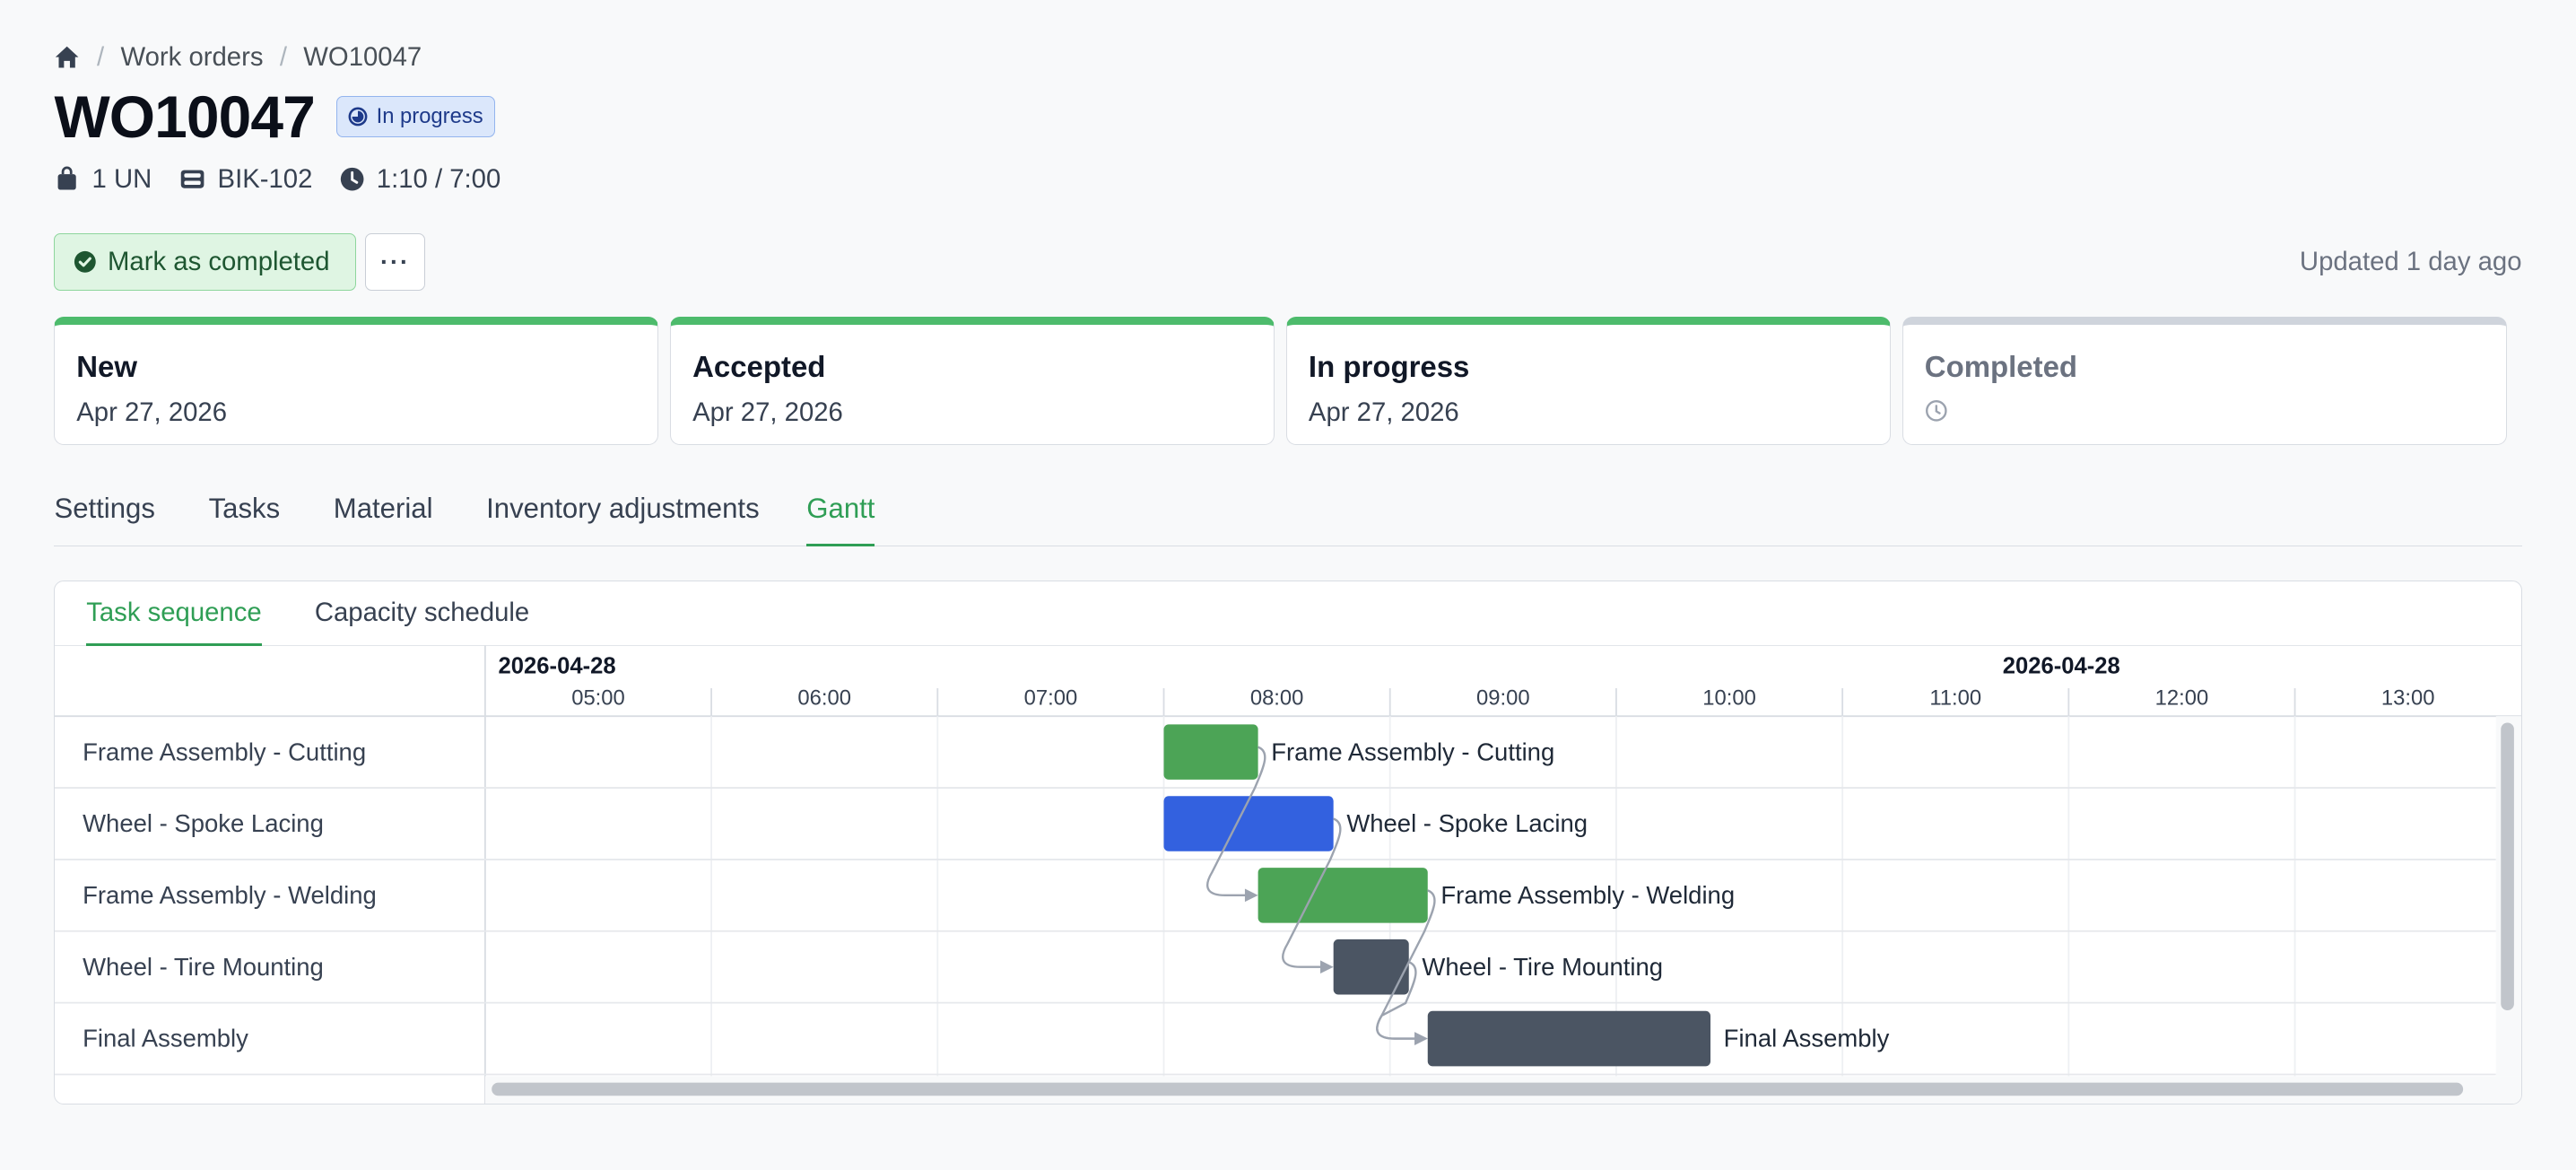  What do you see at coordinates (104, 518) in the screenshot?
I see `tab-settings: Settings` at bounding box center [104, 518].